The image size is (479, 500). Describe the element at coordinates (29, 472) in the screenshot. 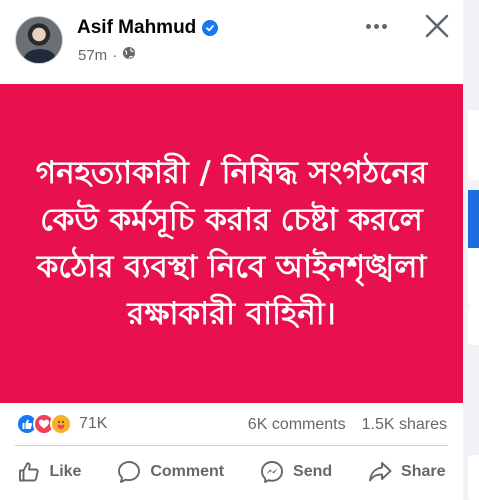

I see `like-icon` at that location.